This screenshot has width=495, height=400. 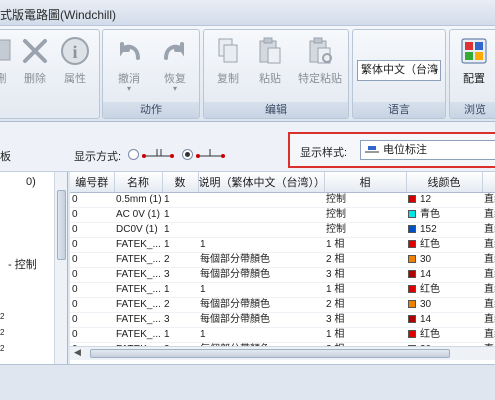 I want to click on cell-name: 0.5mm (1), so click(x=138, y=200).